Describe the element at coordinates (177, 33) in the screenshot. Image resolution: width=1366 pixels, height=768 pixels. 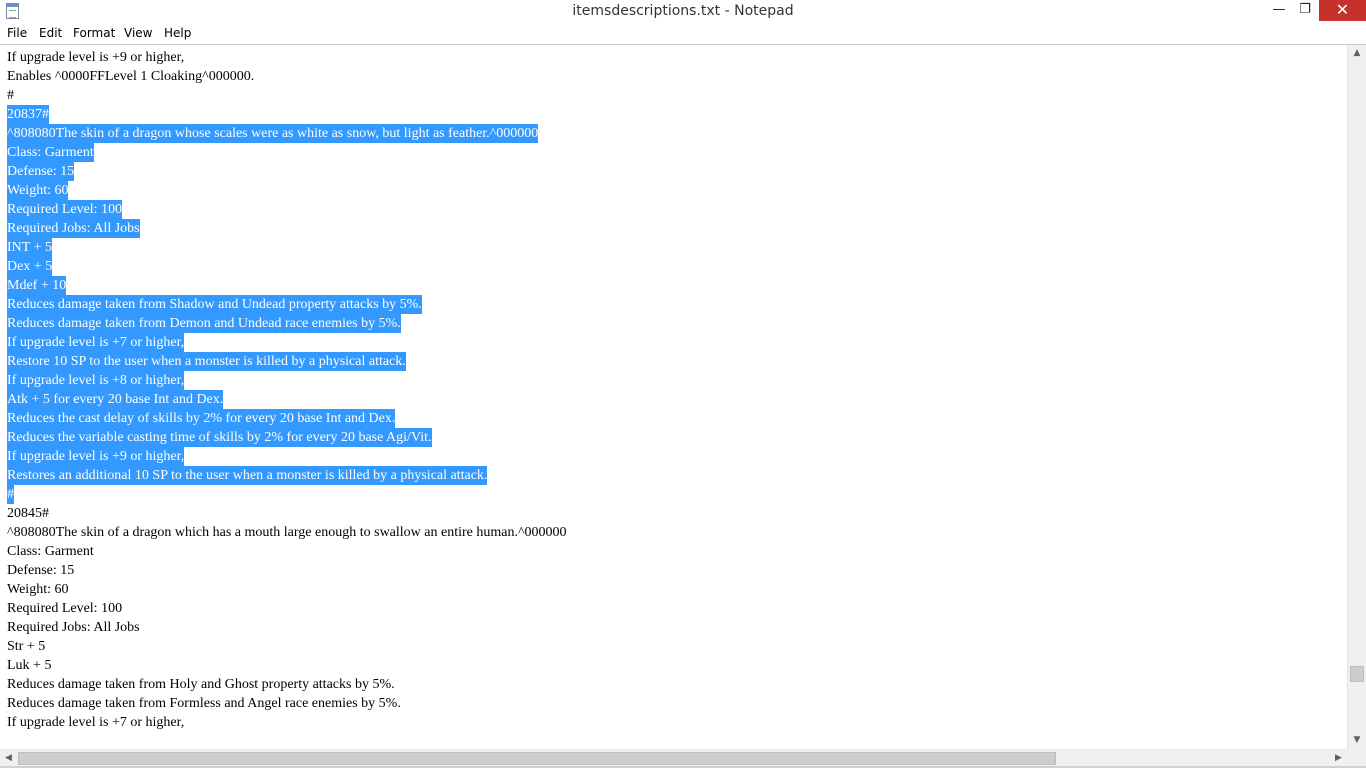
I see `menu-help: Help` at that location.